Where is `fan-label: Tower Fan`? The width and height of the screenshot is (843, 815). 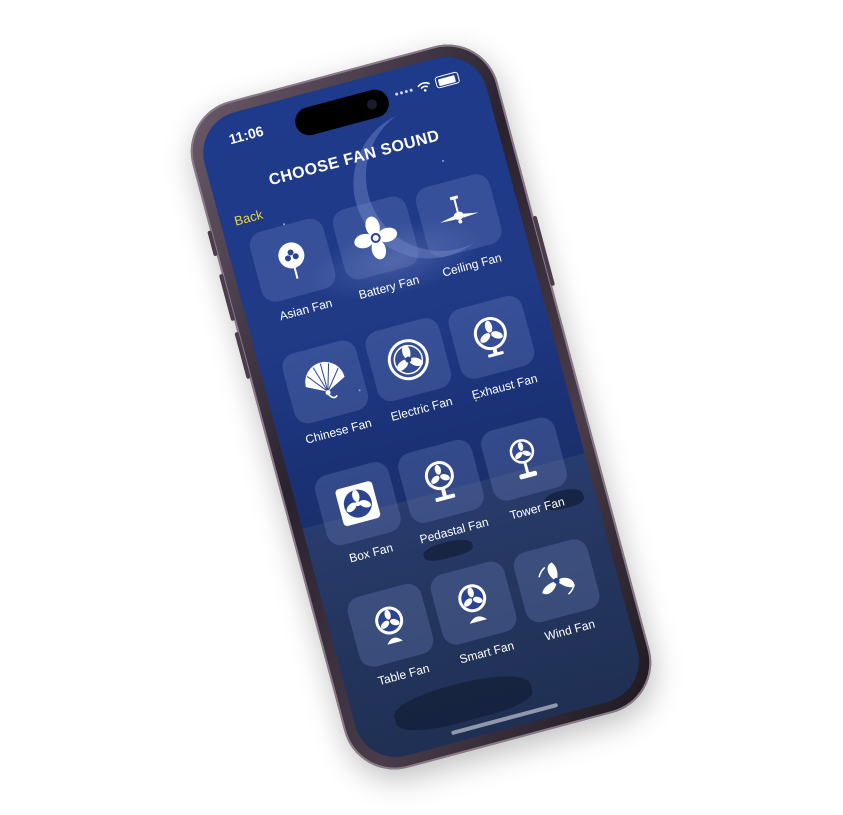 fan-label: Tower Fan is located at coordinates (537, 508).